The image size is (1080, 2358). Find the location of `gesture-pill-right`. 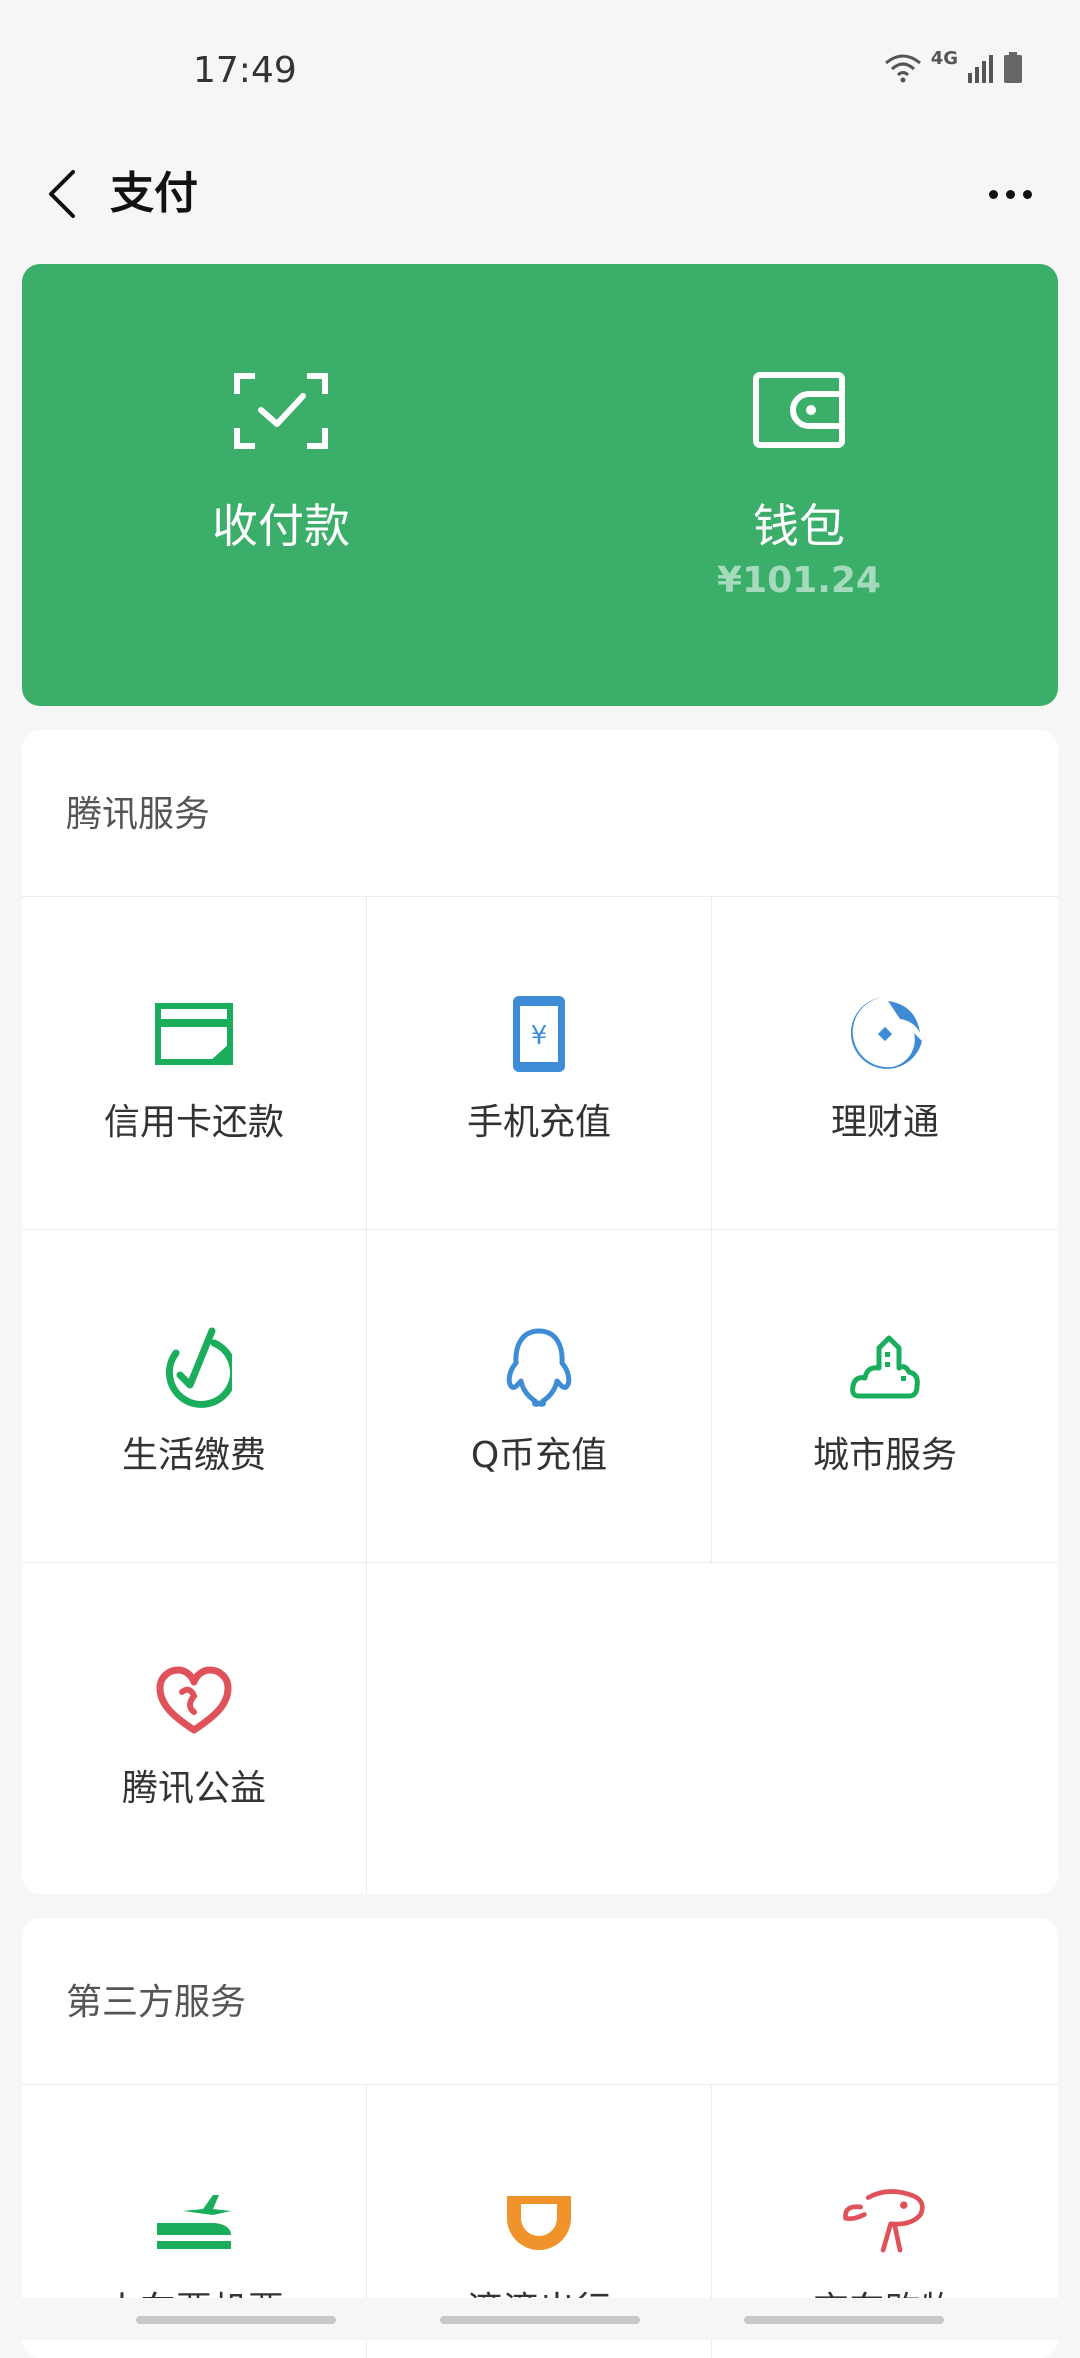

gesture-pill-right is located at coordinates (844, 2320).